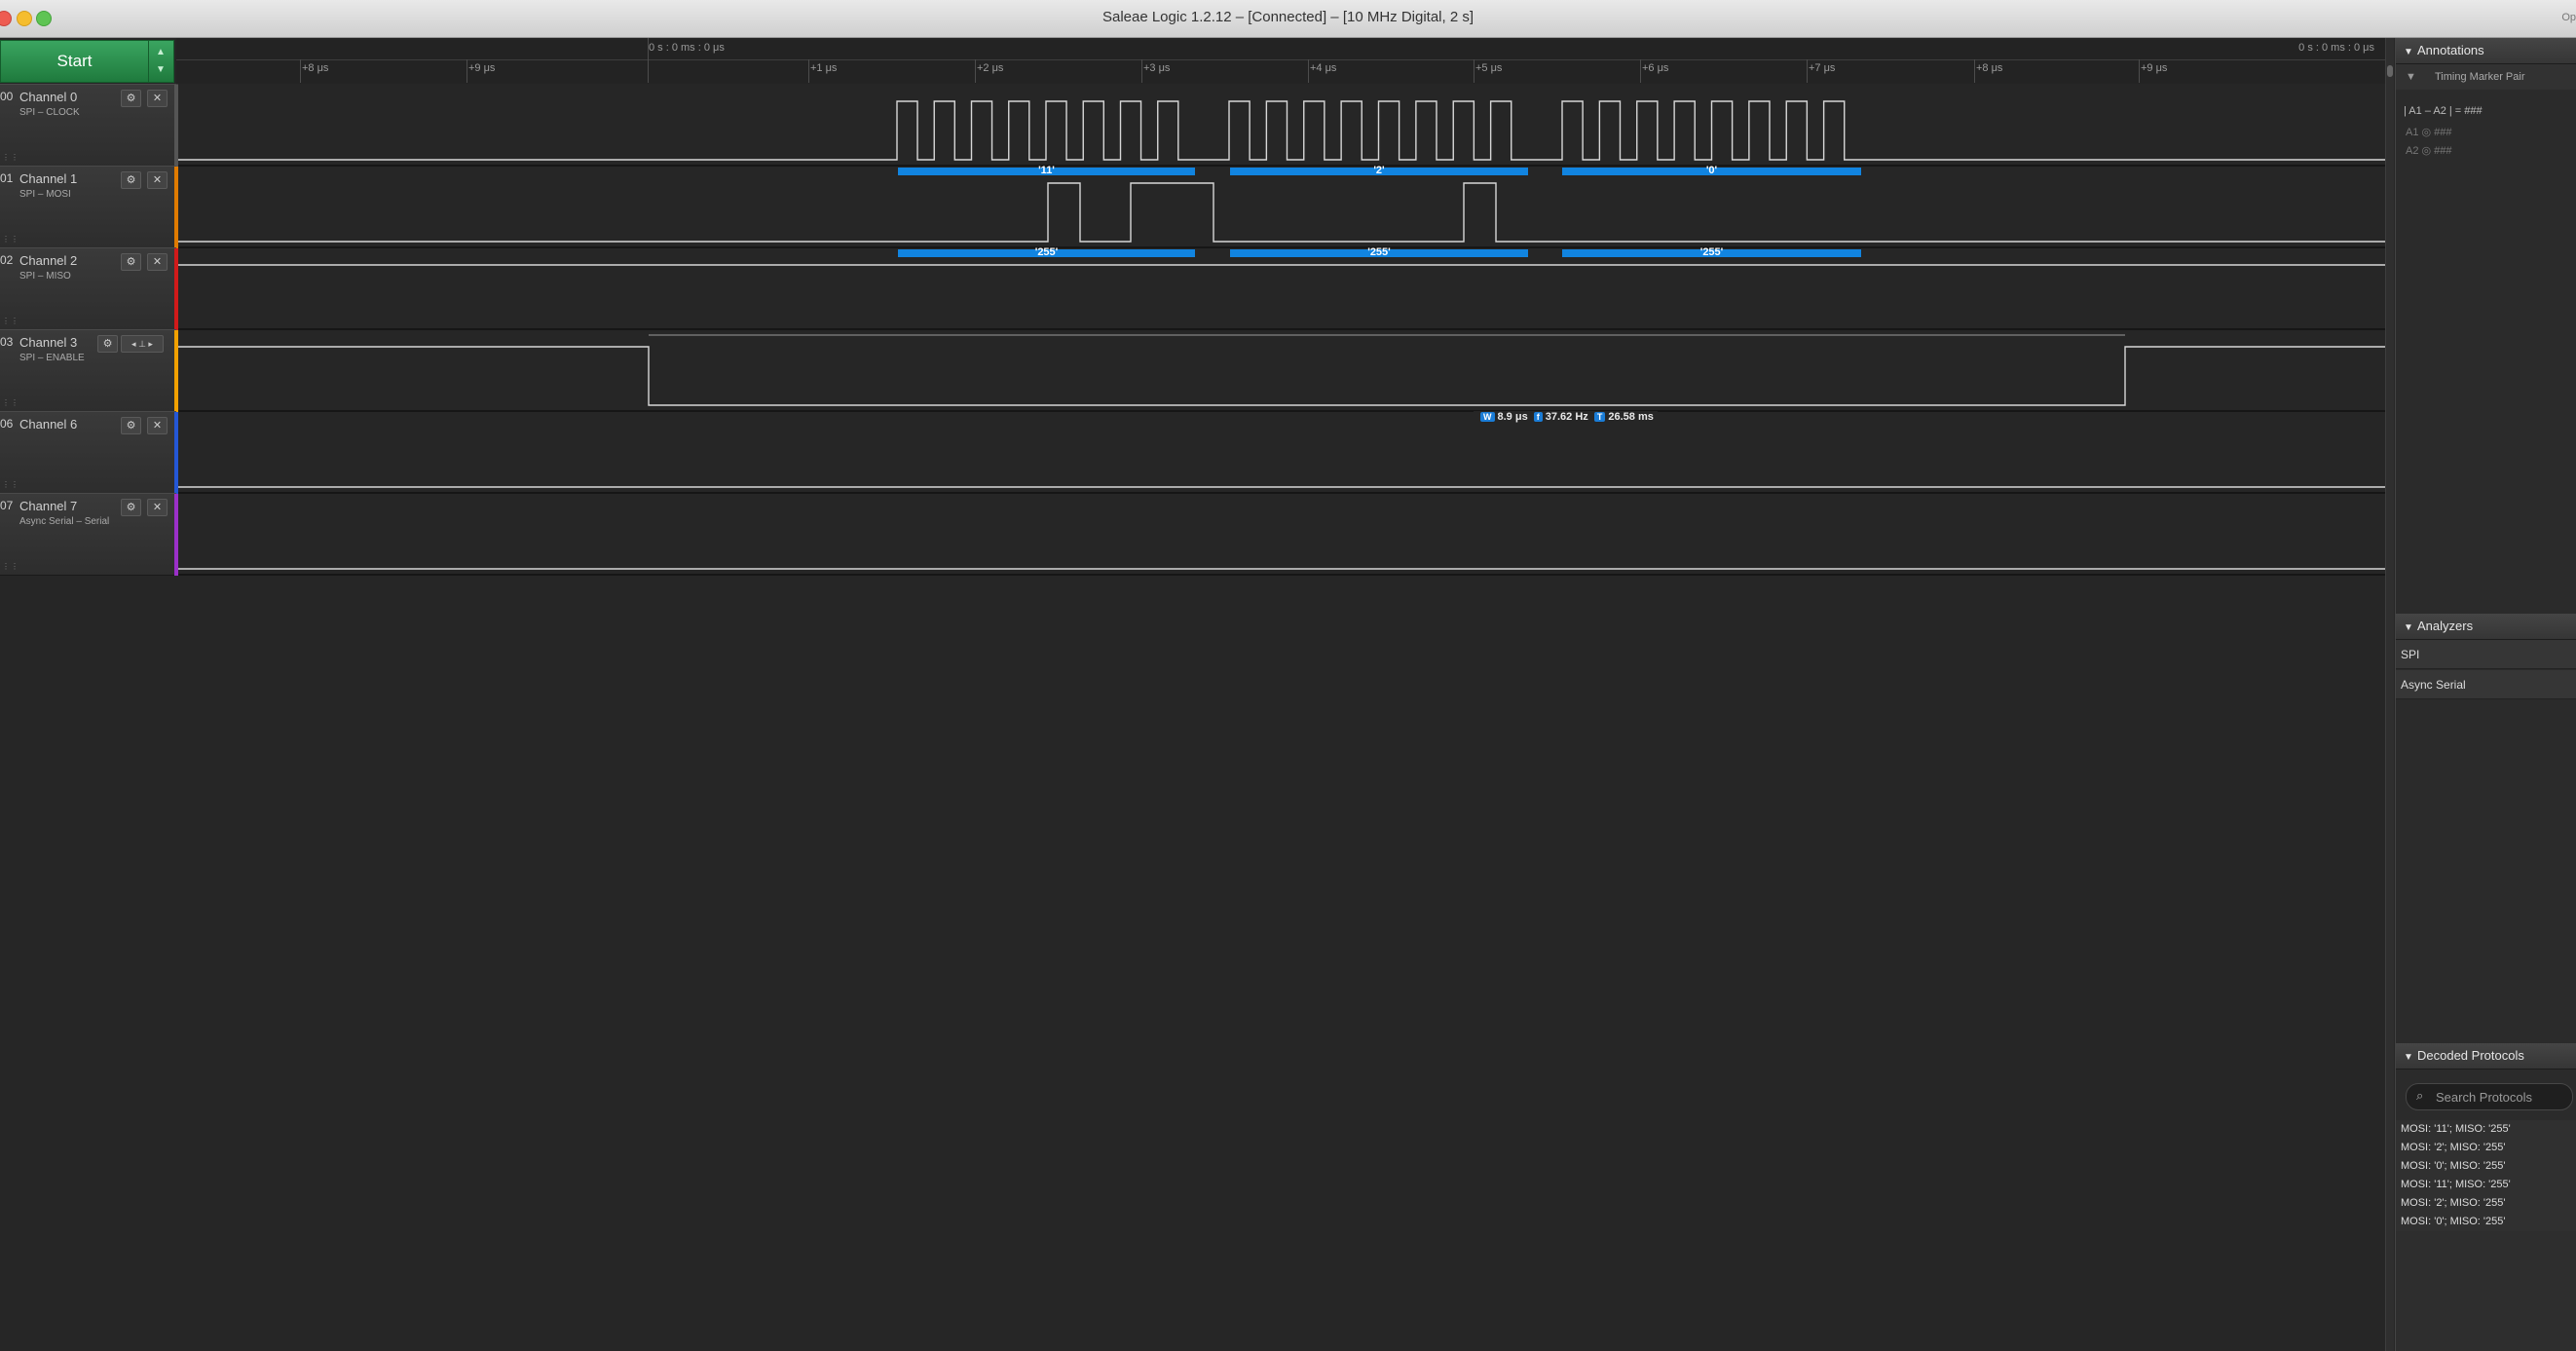  What do you see at coordinates (161, 70) in the screenshot?
I see `chevron-down-icon: ▼` at bounding box center [161, 70].